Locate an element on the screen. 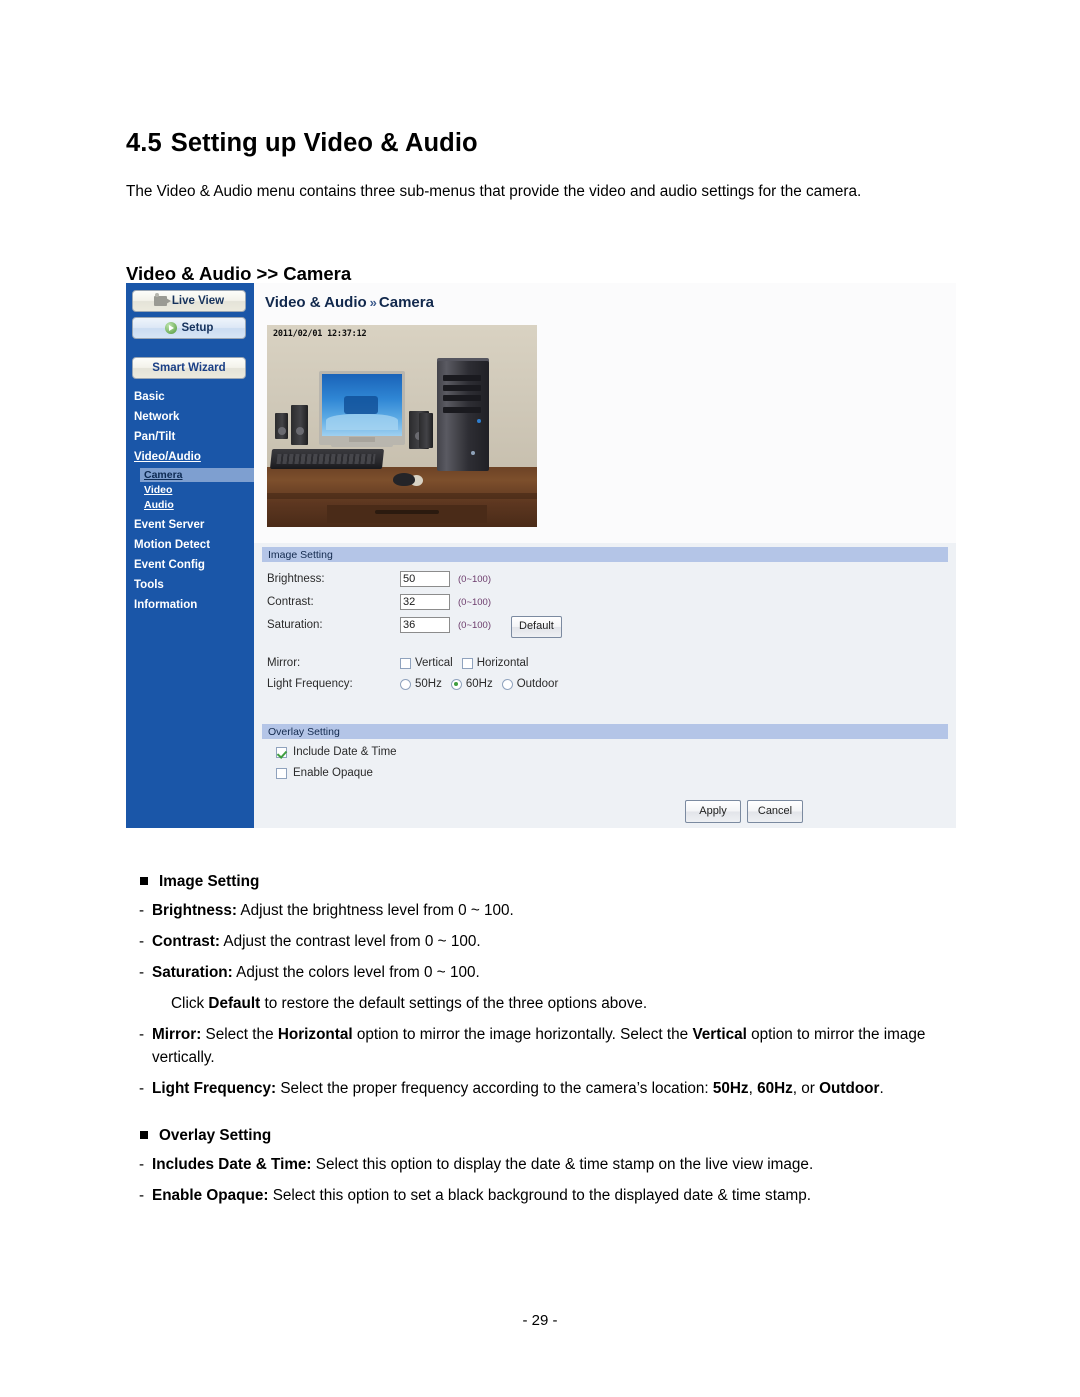  page-title: 4.5 Setting up Video & Audio is located at coordinates (302, 143).